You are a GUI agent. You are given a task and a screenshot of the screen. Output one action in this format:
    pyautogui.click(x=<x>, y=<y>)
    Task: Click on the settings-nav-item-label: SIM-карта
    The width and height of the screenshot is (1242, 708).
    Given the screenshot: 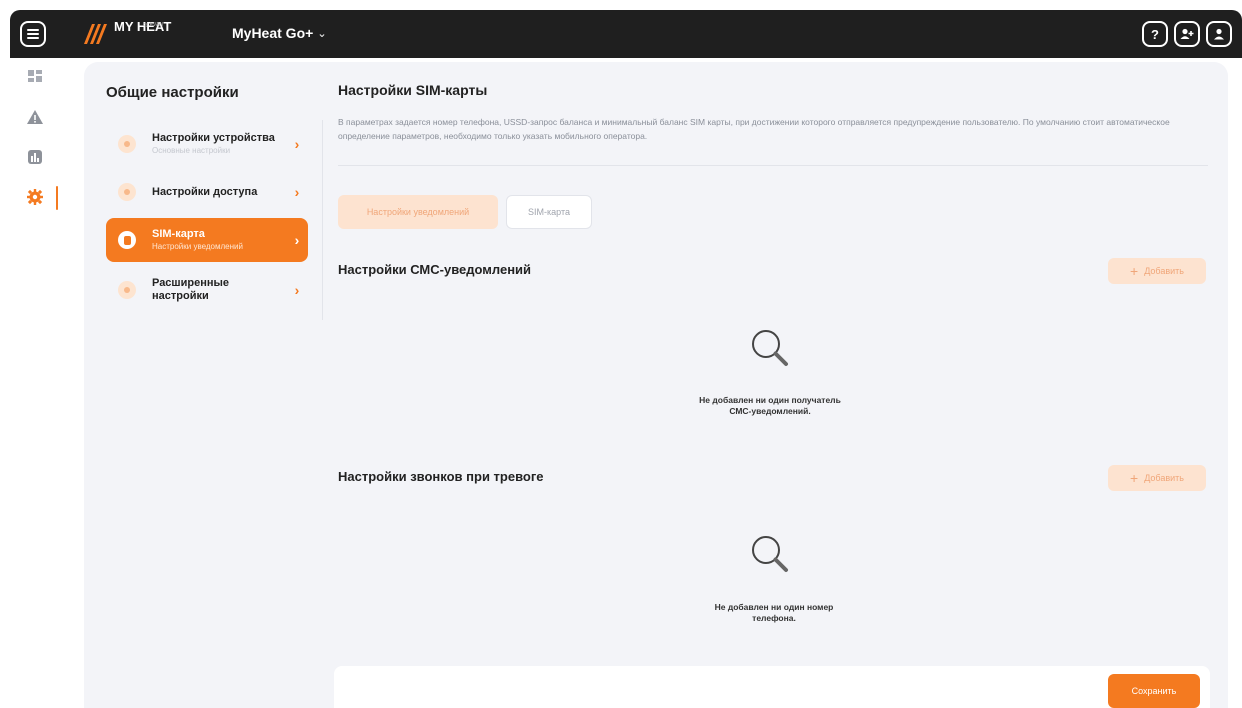 What is the action you would take?
    pyautogui.click(x=178, y=234)
    